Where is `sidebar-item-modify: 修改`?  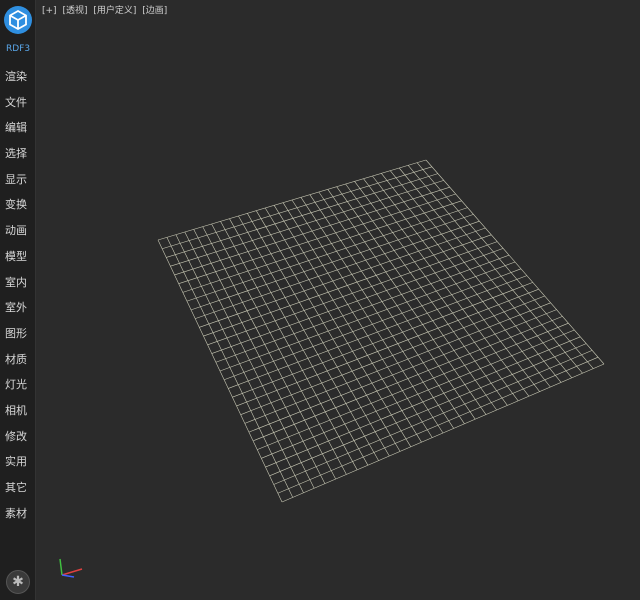 sidebar-item-modify: 修改 is located at coordinates (18, 437).